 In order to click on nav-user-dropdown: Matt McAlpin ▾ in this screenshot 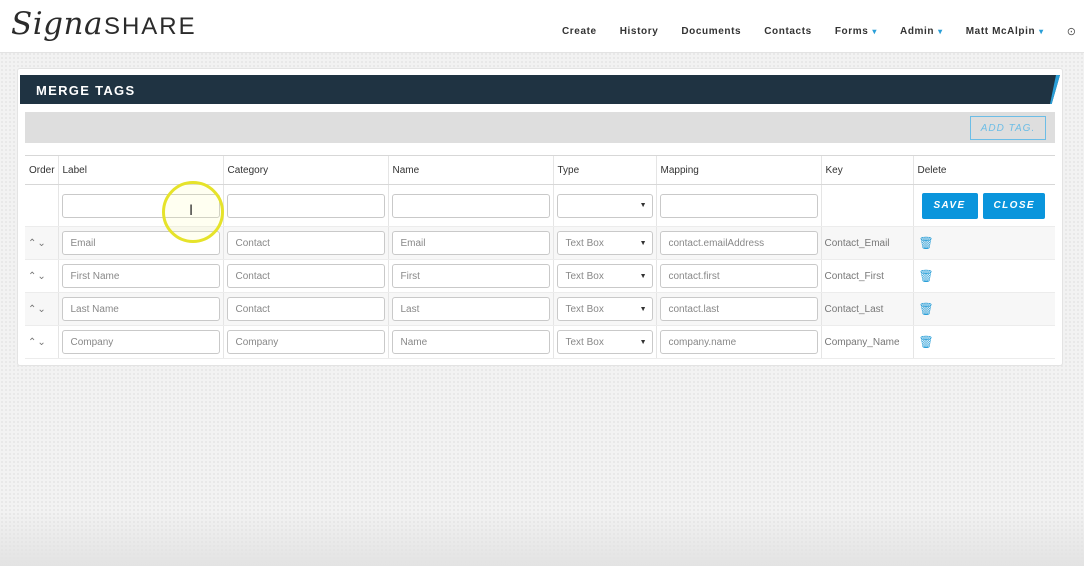, I will do `click(1005, 31)`.